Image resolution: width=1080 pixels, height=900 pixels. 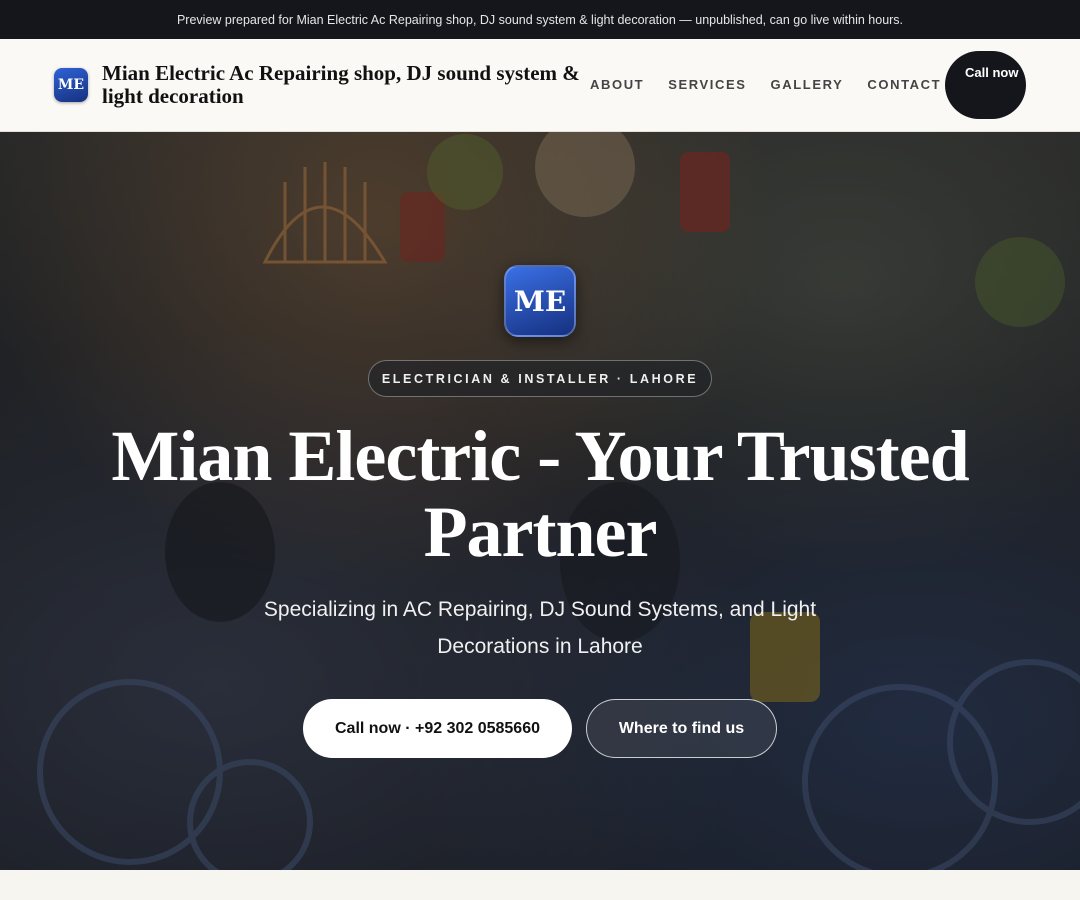 I want to click on nav-gallery: GALLERY, so click(x=807, y=84).